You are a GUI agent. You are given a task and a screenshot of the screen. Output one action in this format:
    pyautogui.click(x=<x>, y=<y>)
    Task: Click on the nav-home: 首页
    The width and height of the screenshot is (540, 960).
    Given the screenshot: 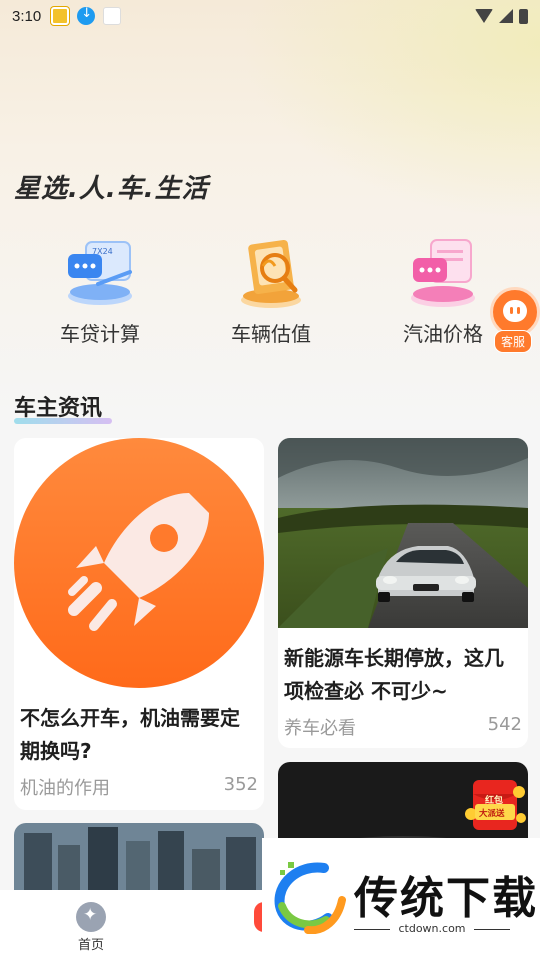 What is the action you would take?
    pyautogui.click(x=91, y=927)
    